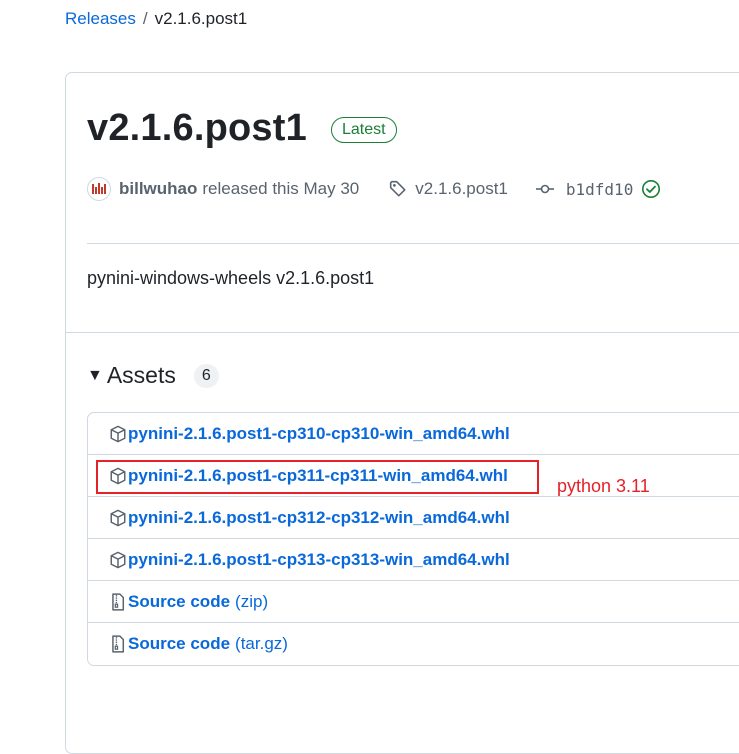 This screenshot has width=739, height=754. I want to click on breadcrumb-current: v2.1.6.post1, so click(201, 18).